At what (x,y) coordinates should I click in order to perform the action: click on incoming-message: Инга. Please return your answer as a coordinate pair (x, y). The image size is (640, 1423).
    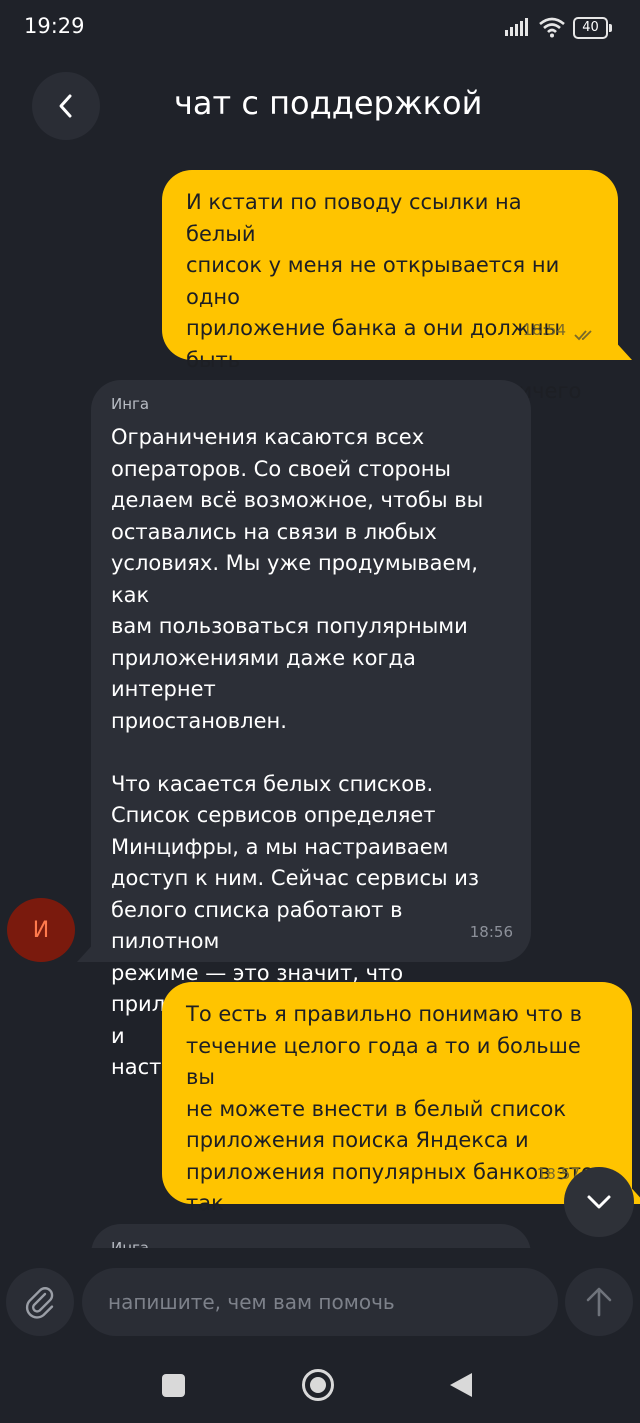
    Looking at the image, I should click on (311, 1236).